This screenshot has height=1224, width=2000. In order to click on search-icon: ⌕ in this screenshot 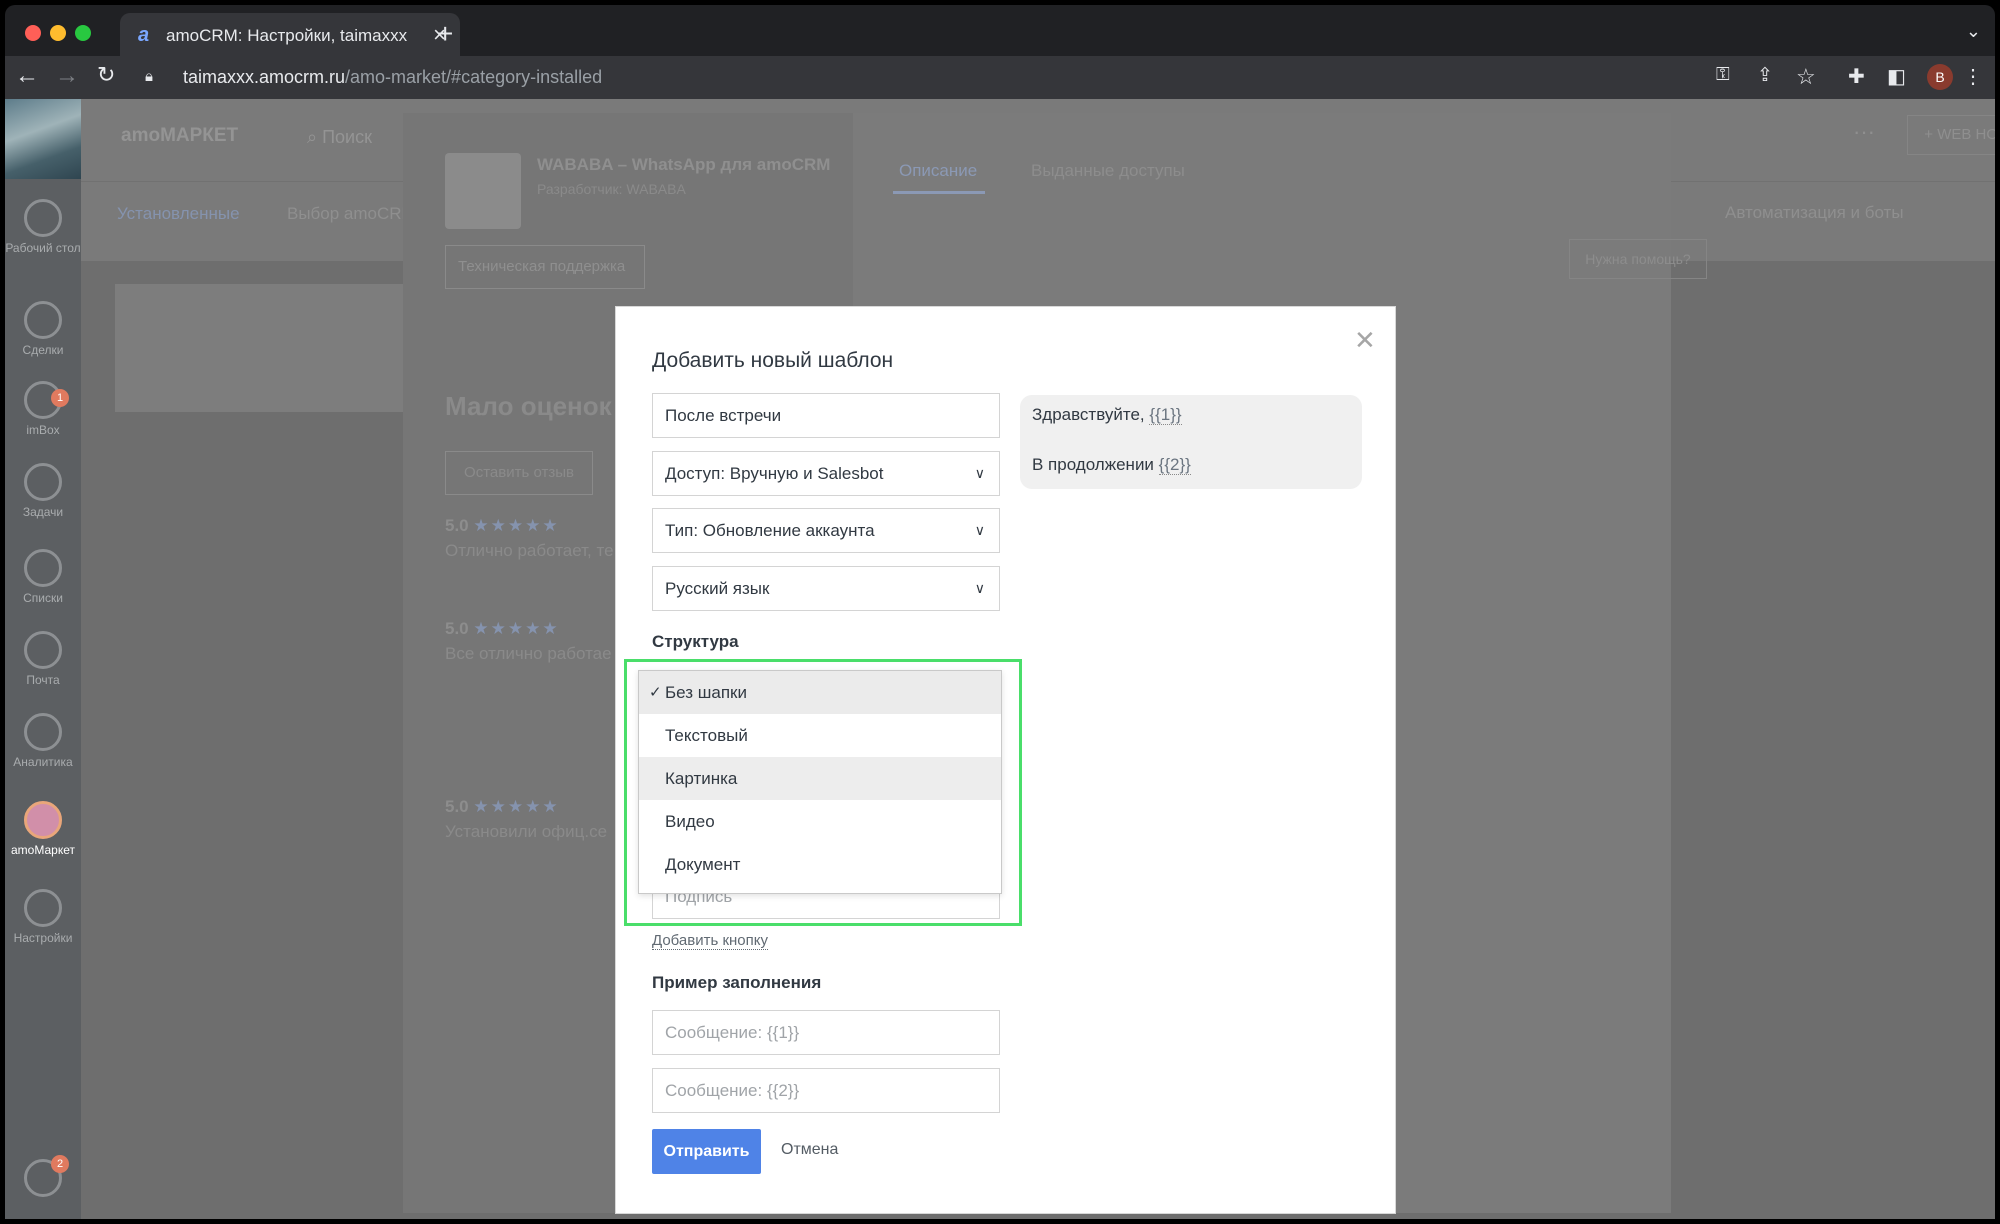, I will do `click(315, 137)`.